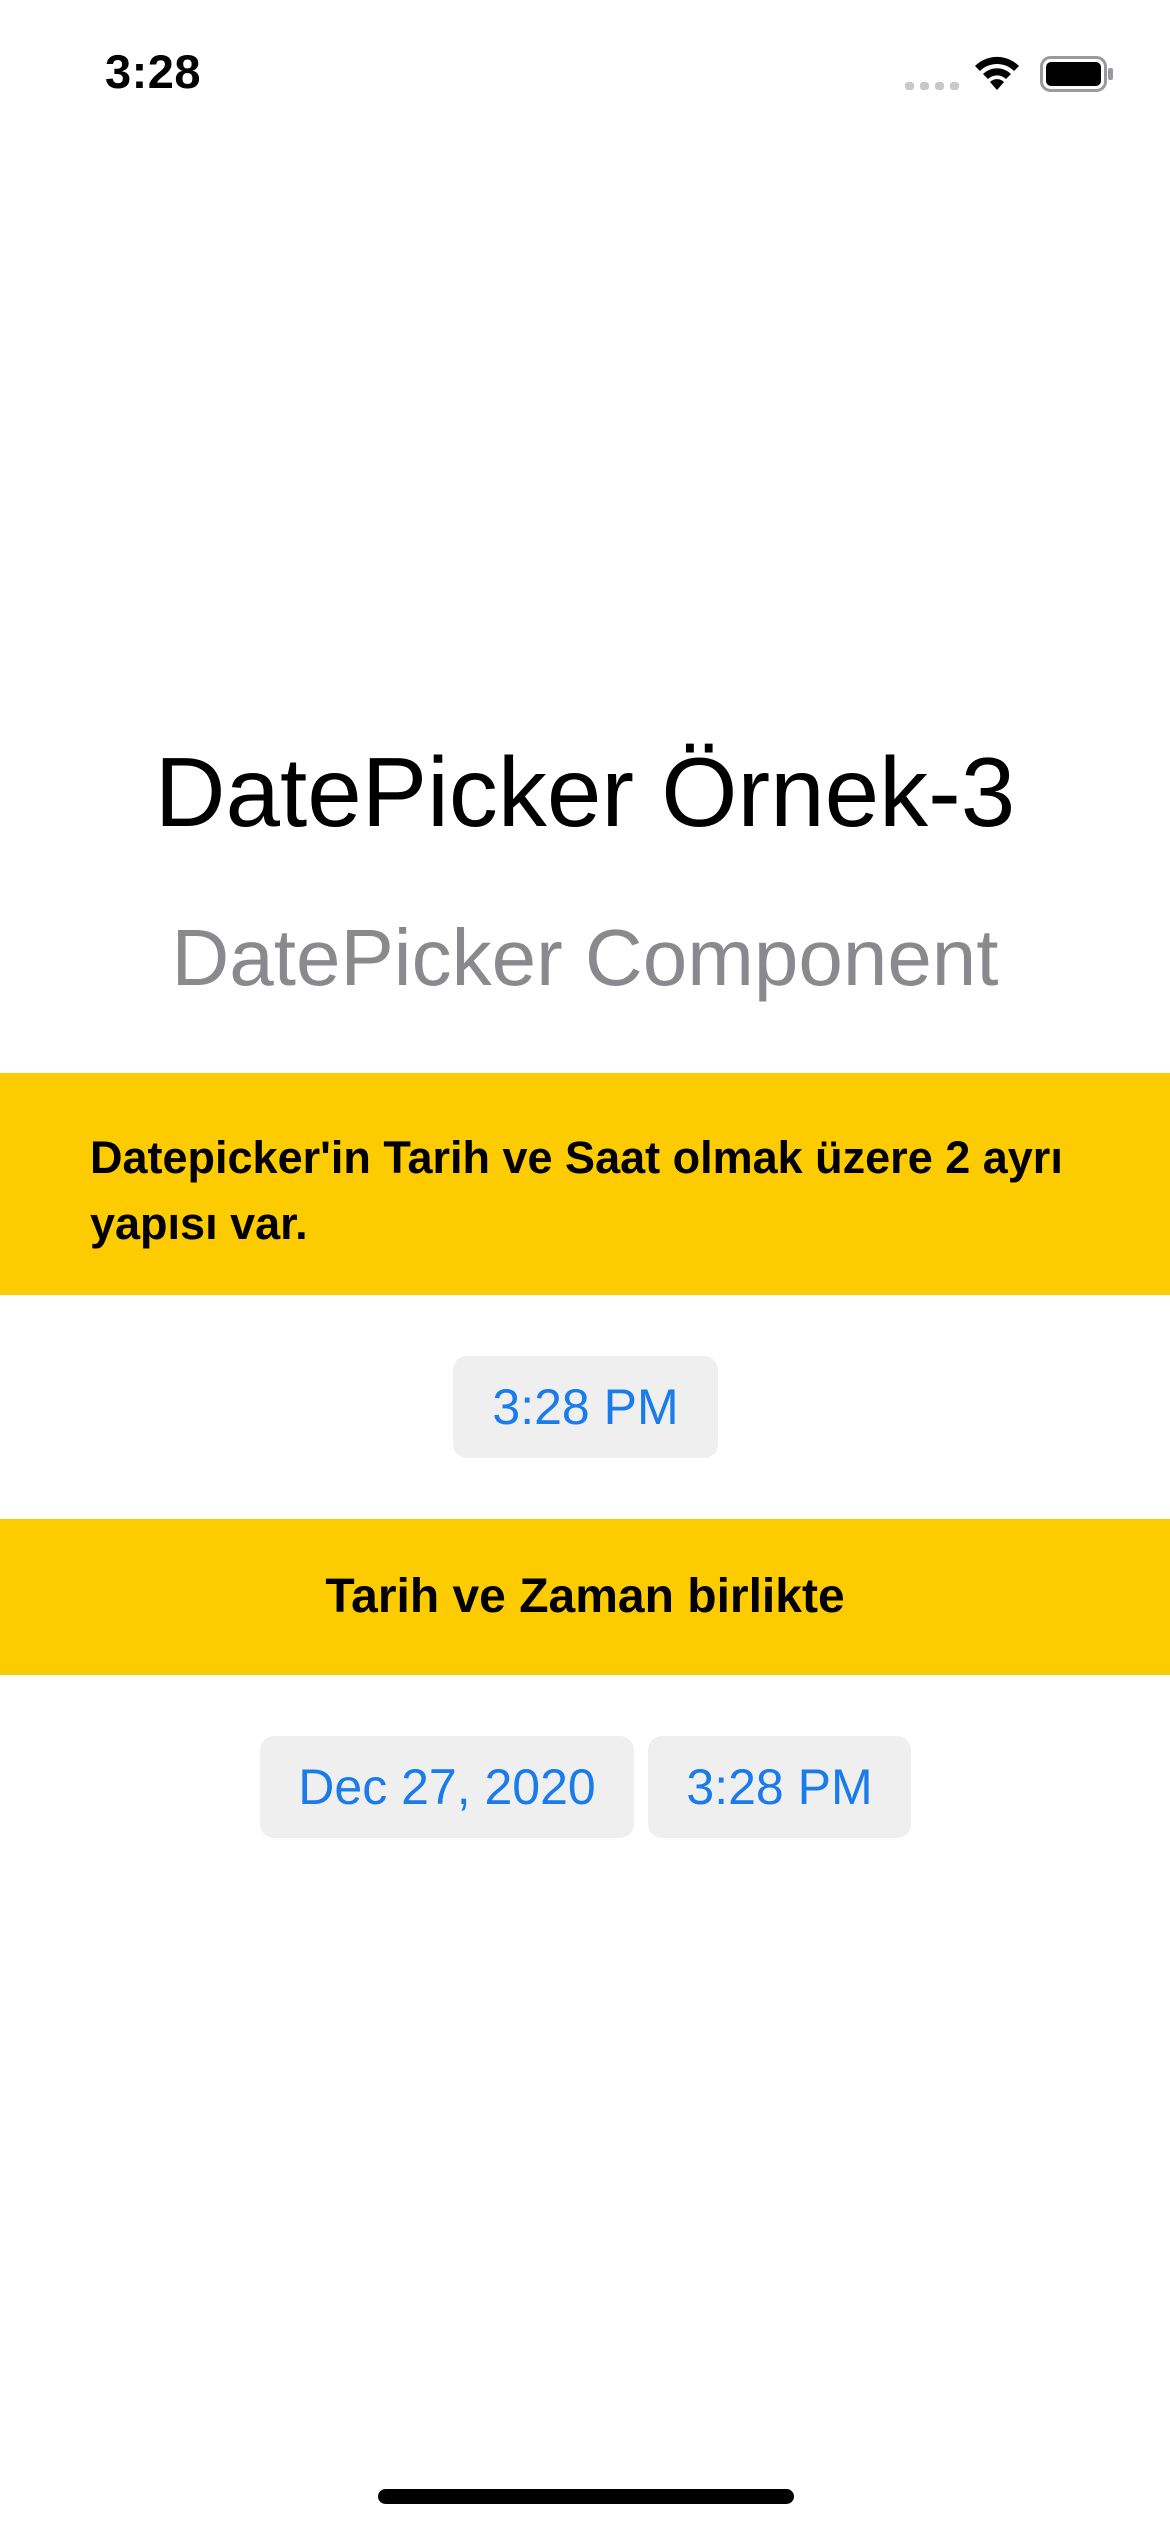  Describe the element at coordinates (585, 957) in the screenshot. I see `page-subtitle: DatePicker Component` at that location.